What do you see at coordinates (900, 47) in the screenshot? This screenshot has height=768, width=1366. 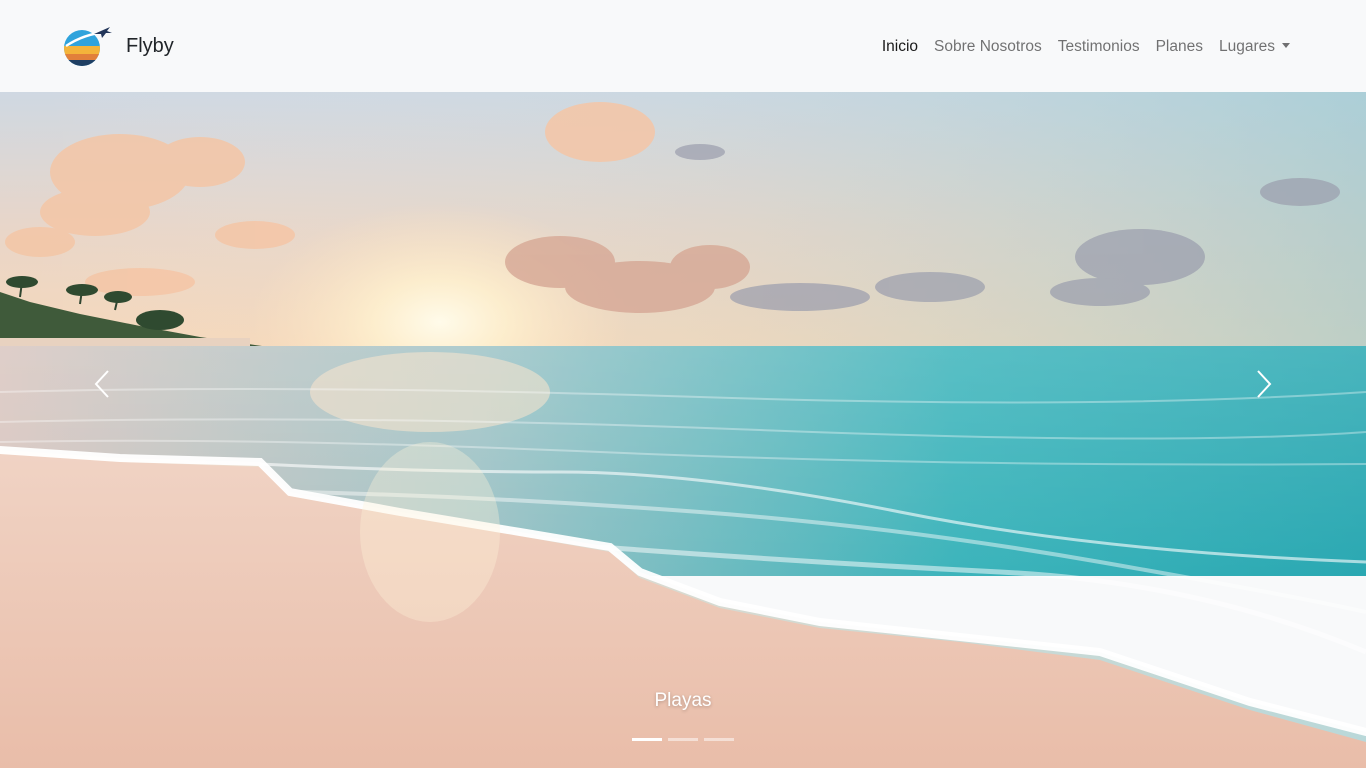 I see `nav-link-inicio: Inicio` at bounding box center [900, 47].